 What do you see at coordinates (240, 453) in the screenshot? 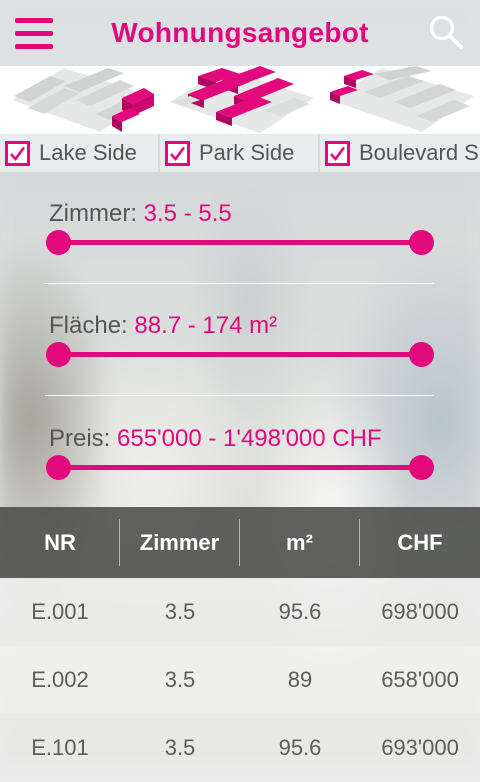
I see `filter-preis: Preis: 655'000 - 1'498'000 CHF` at bounding box center [240, 453].